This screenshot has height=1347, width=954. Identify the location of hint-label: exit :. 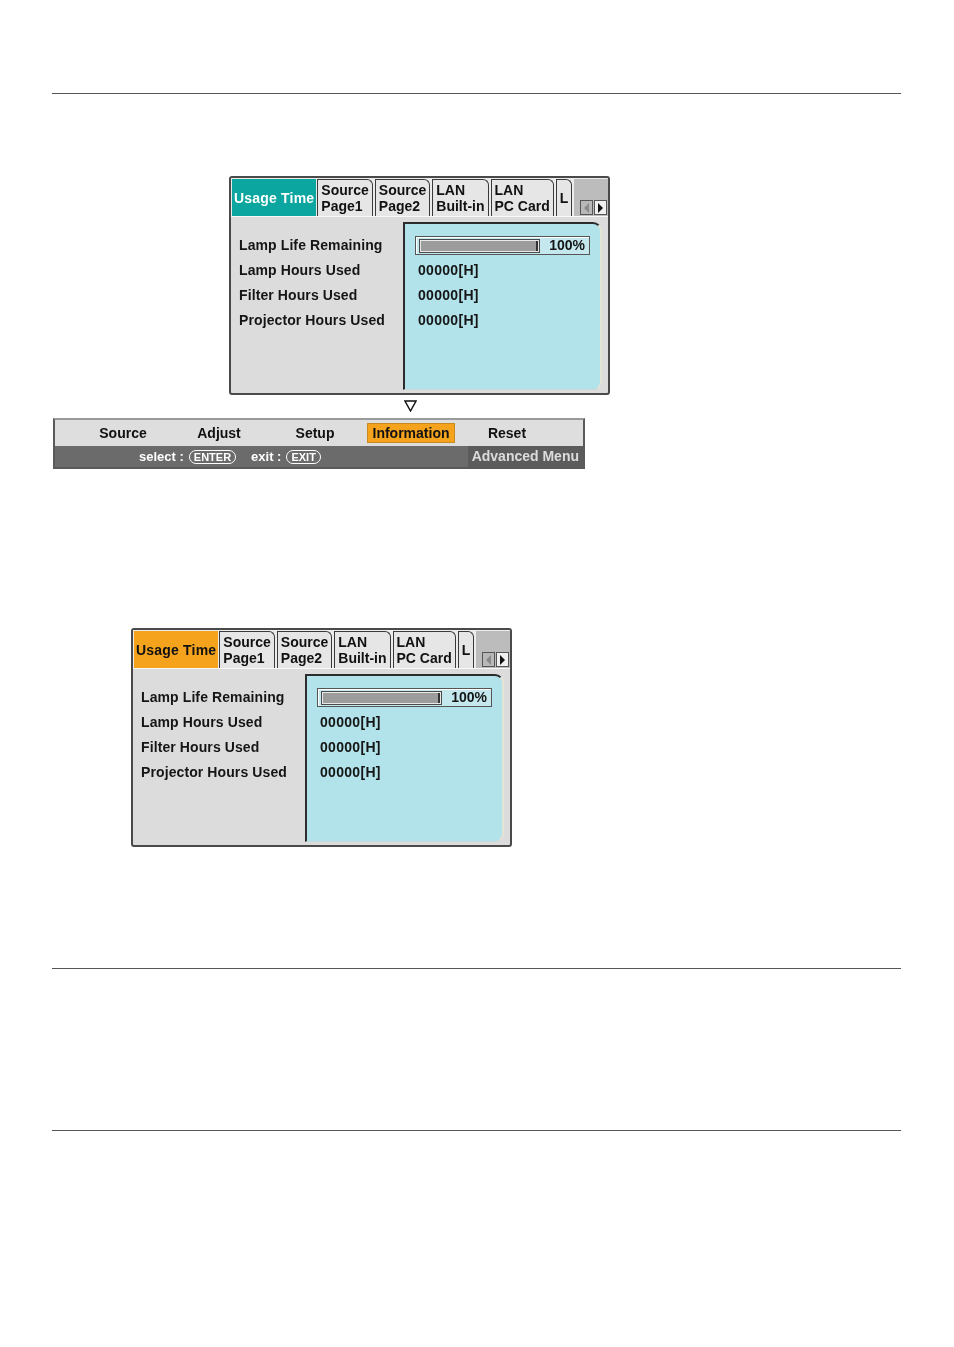
(266, 456).